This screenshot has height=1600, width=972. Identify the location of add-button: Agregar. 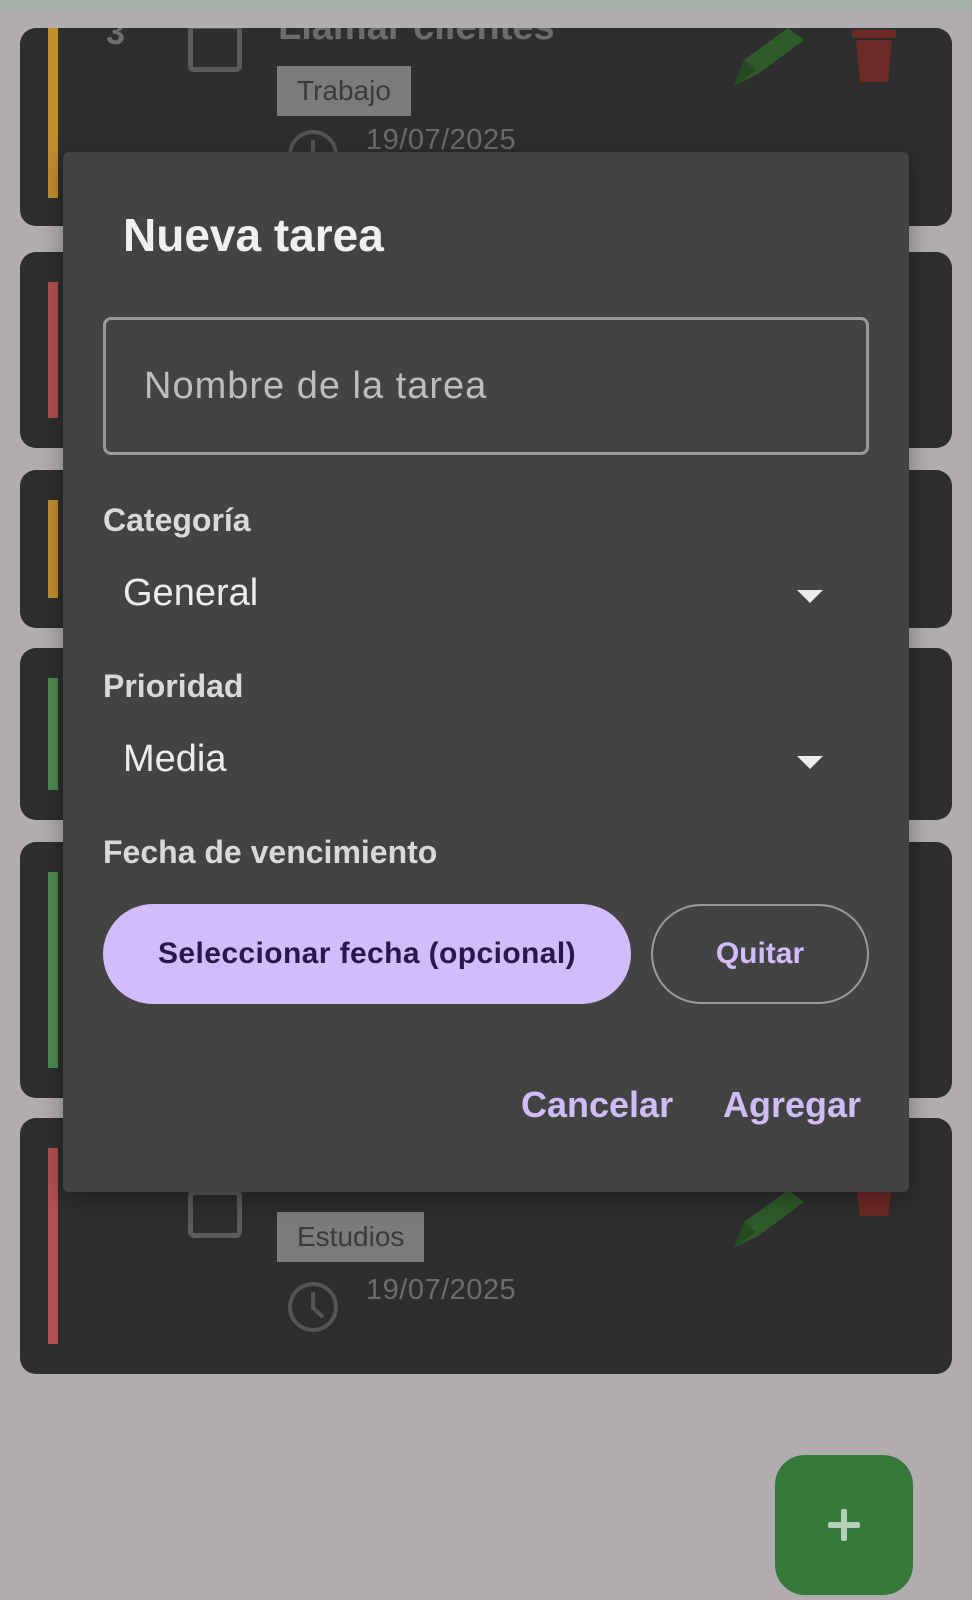
(792, 1105).